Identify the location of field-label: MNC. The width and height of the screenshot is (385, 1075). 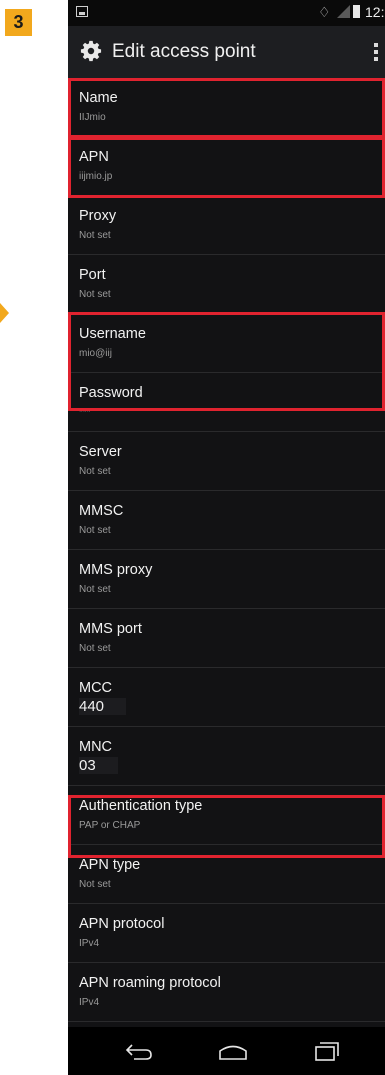
(96, 747).